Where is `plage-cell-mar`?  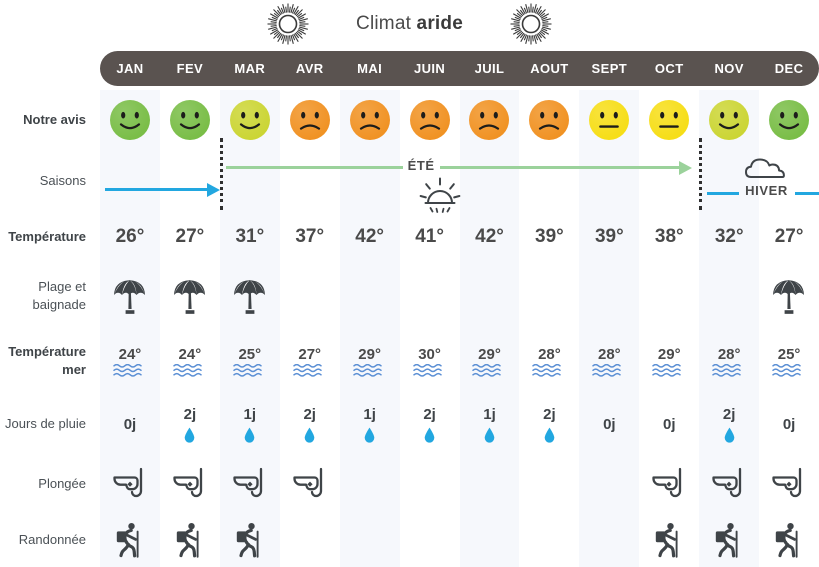 plage-cell-mar is located at coordinates (250, 296).